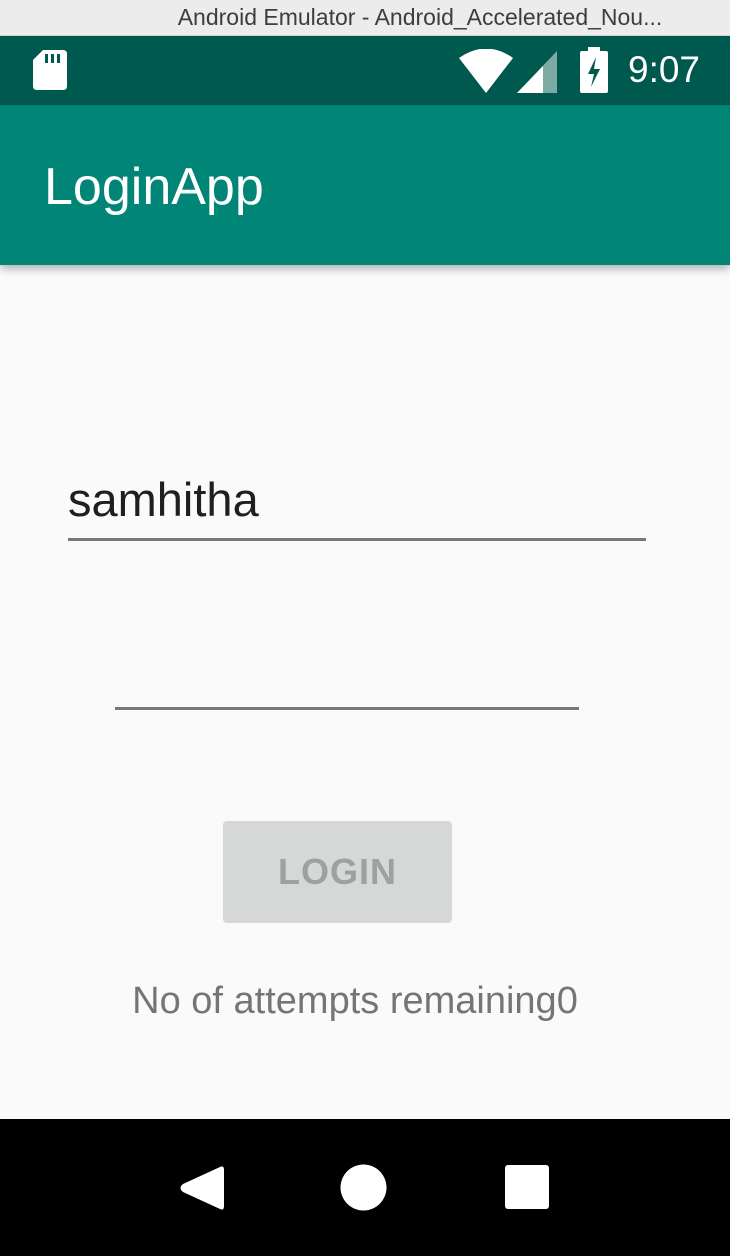  Describe the element at coordinates (537, 72) in the screenshot. I see `signal-icon` at that location.